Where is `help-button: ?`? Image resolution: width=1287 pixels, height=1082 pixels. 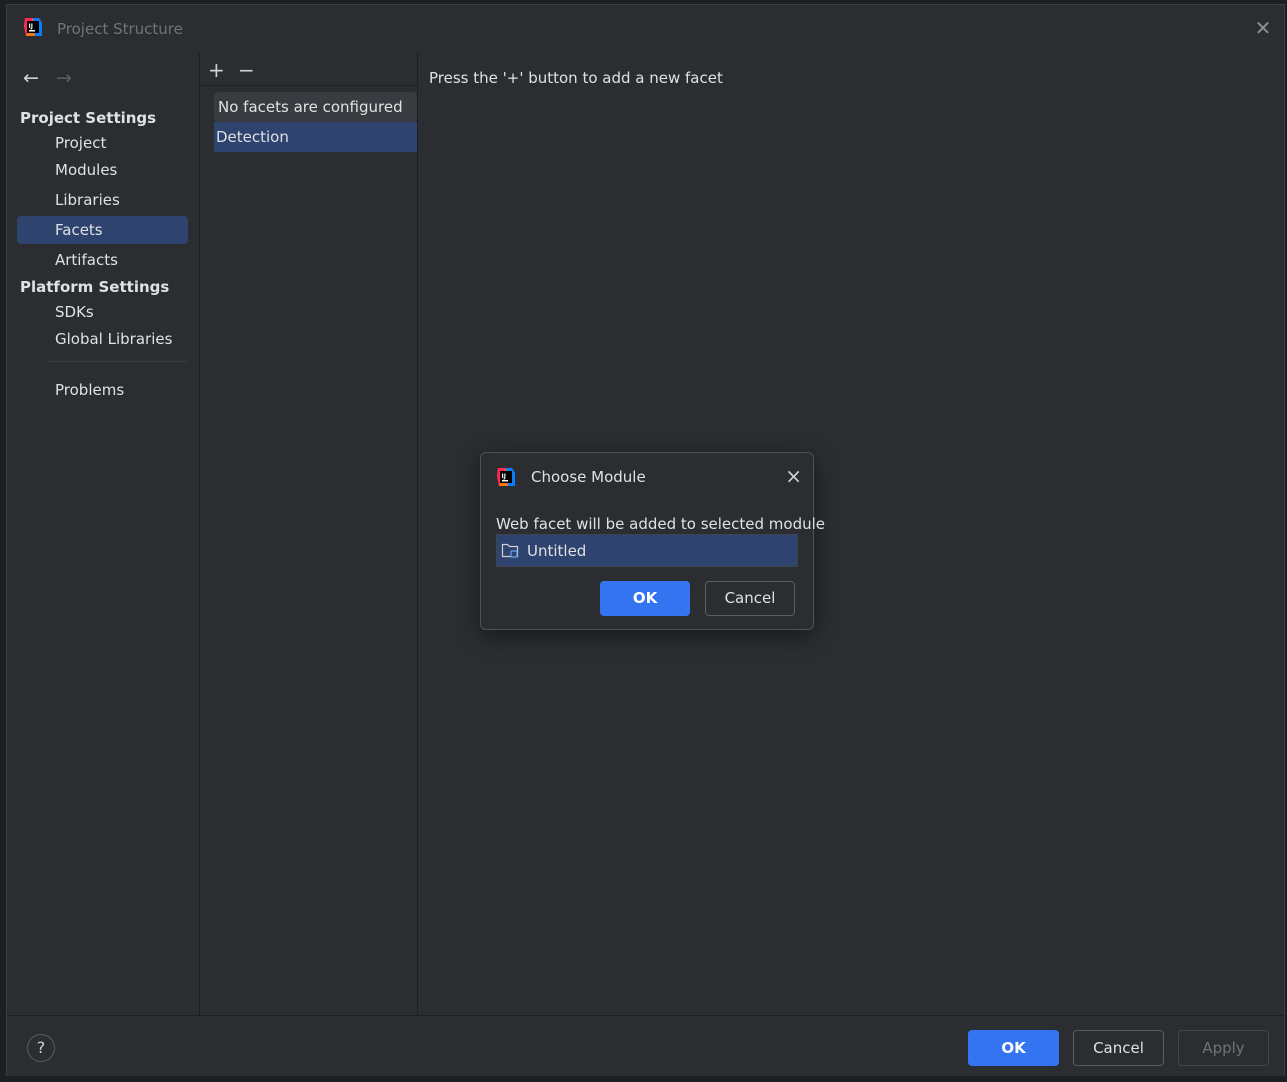 help-button: ? is located at coordinates (41, 1048).